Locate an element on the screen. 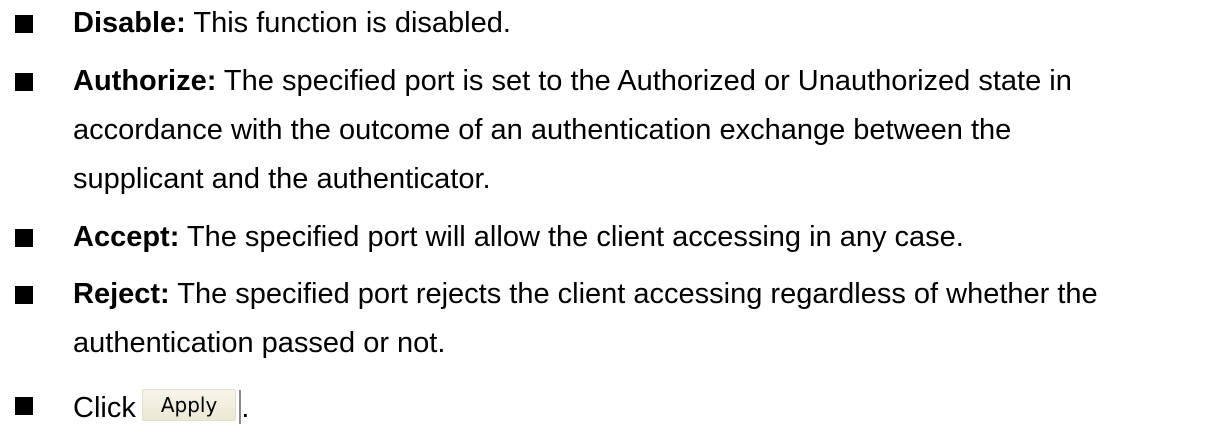 The height and width of the screenshot is (439, 1216). instruction-suffix: . is located at coordinates (245, 408).